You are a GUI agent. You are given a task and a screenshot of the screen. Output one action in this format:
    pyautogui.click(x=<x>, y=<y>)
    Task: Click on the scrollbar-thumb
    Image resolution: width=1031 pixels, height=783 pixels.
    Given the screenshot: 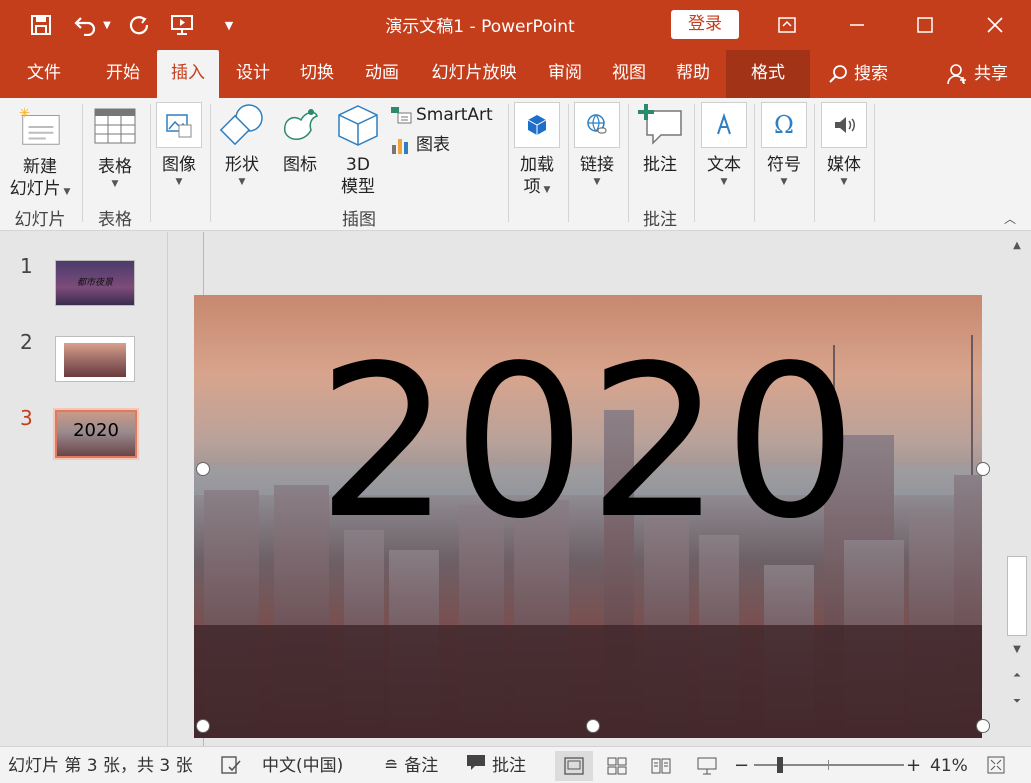 What is the action you would take?
    pyautogui.click(x=1017, y=596)
    